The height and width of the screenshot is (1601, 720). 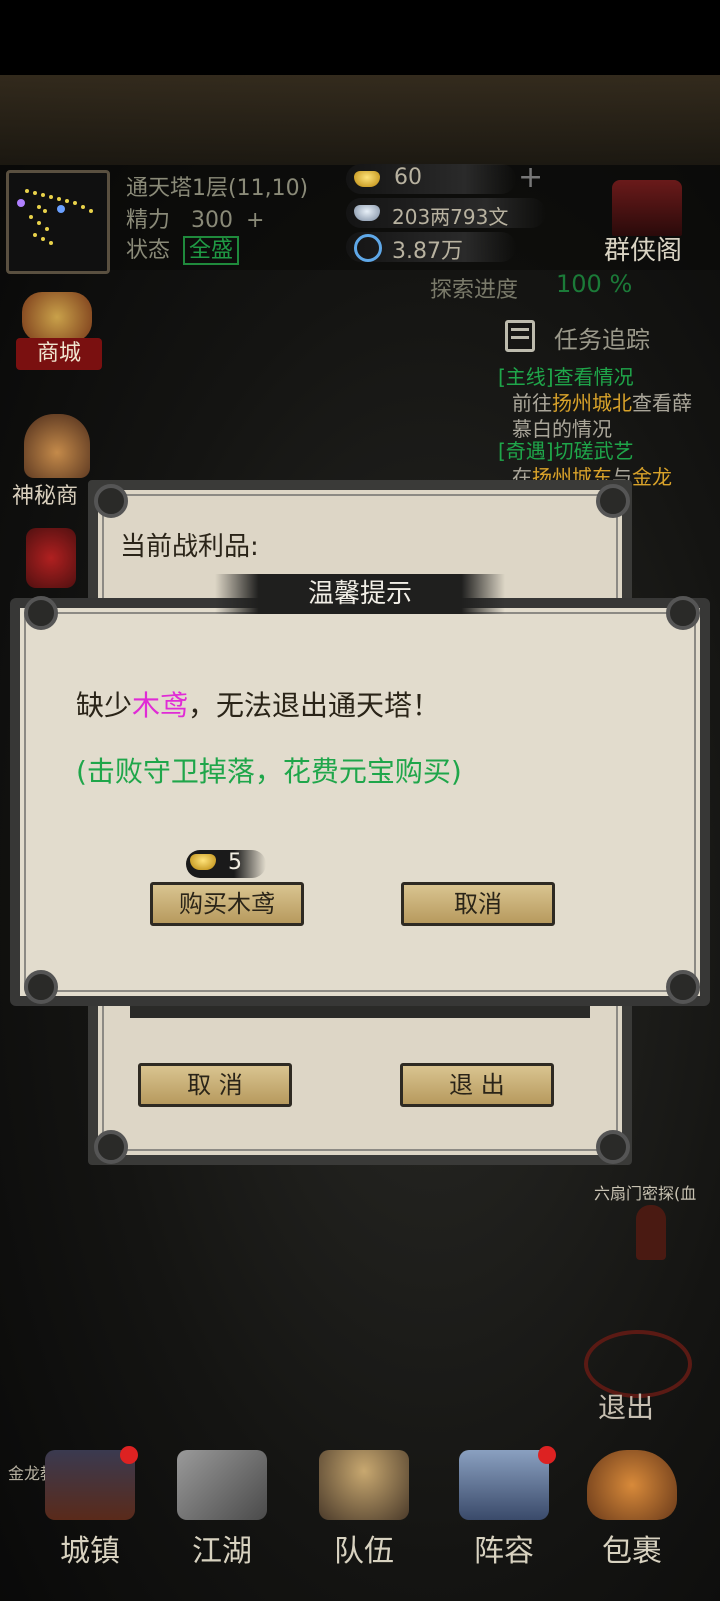 What do you see at coordinates (632, 1551) in the screenshot?
I see `nav-label: 包裹` at bounding box center [632, 1551].